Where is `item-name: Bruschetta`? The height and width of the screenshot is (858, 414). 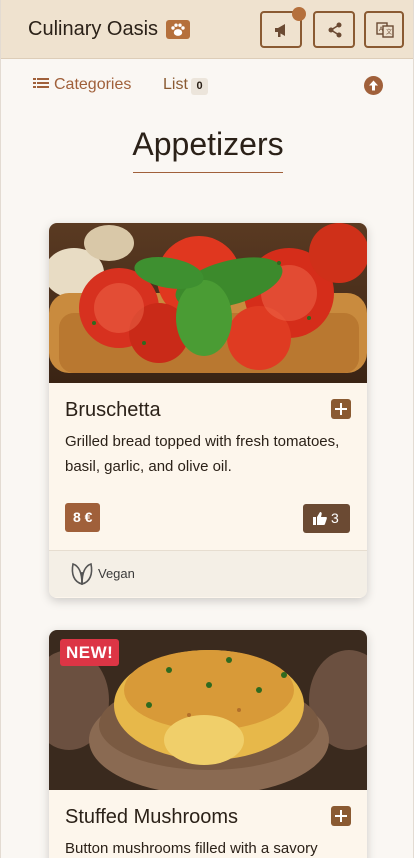 item-name: Bruschetta is located at coordinates (113, 410).